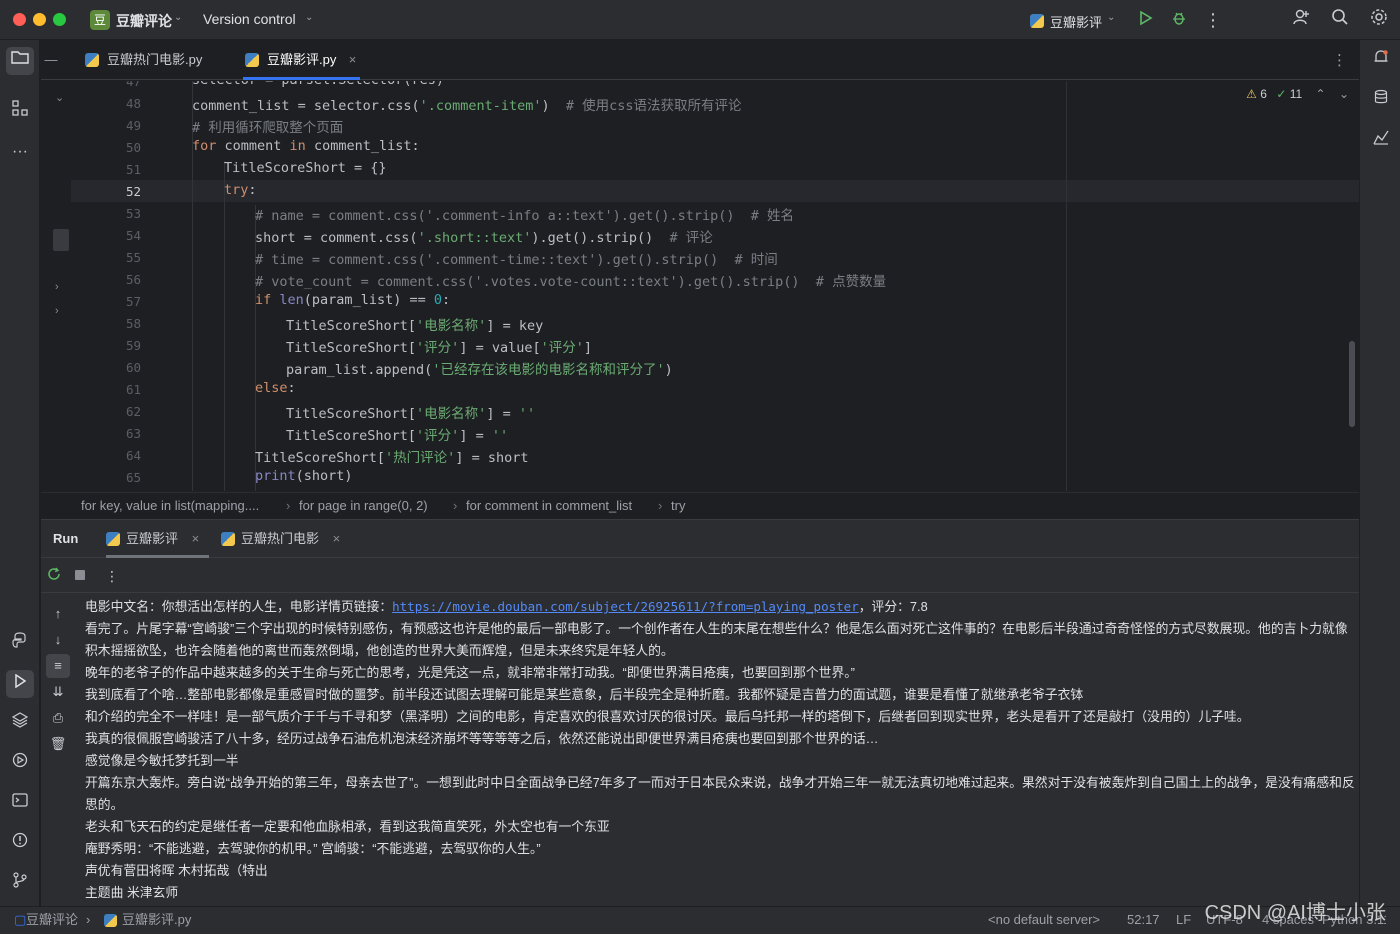  What do you see at coordinates (58, 640) in the screenshot?
I see `arrow-down-icon: ↓` at bounding box center [58, 640].